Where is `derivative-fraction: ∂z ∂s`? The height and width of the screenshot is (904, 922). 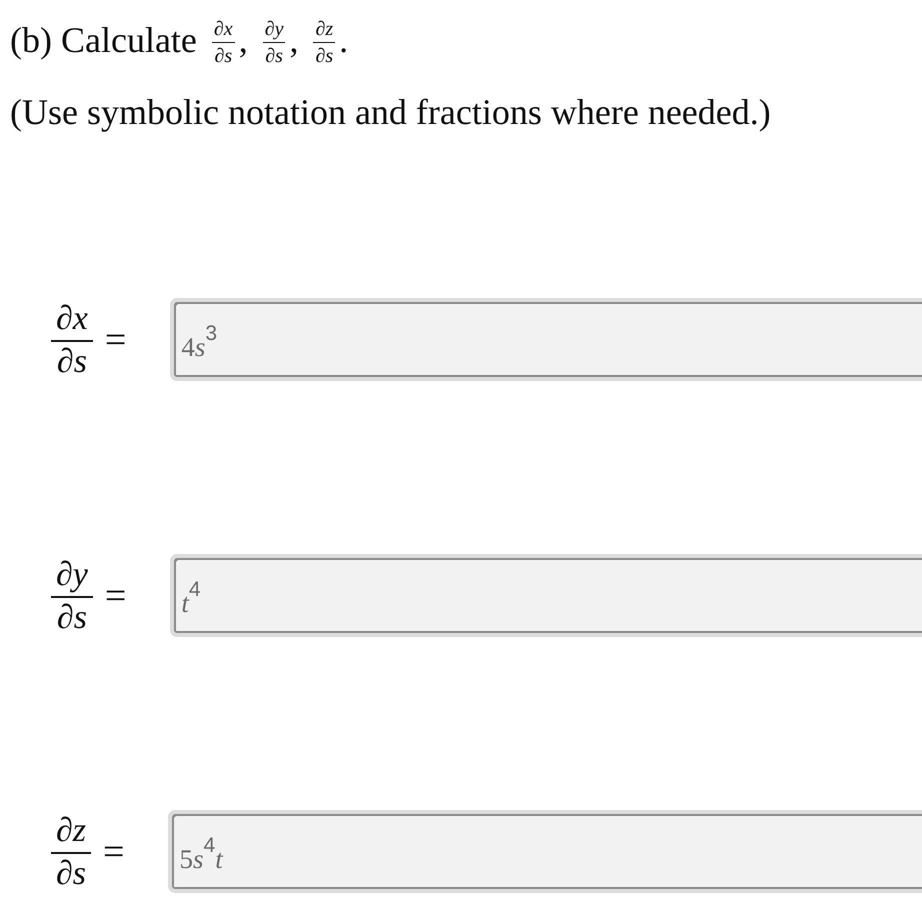
derivative-fraction: ∂z ∂s is located at coordinates (71, 852).